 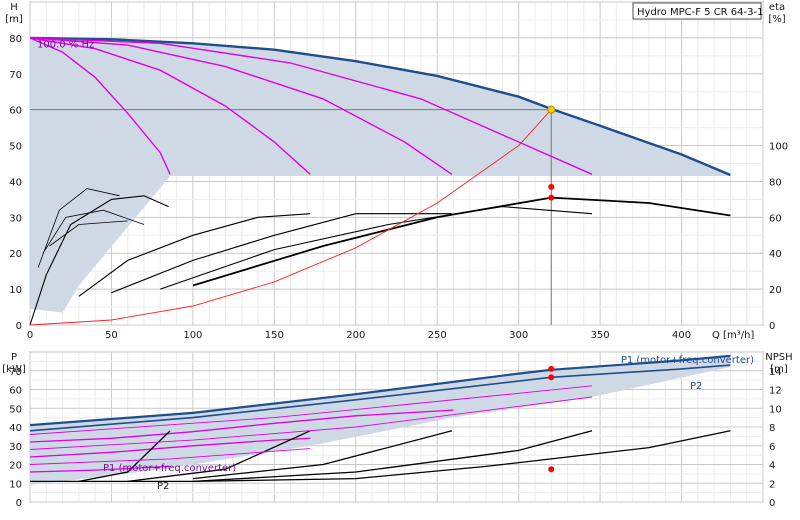 I want to click on top-ytick: 70, so click(x=15, y=75).